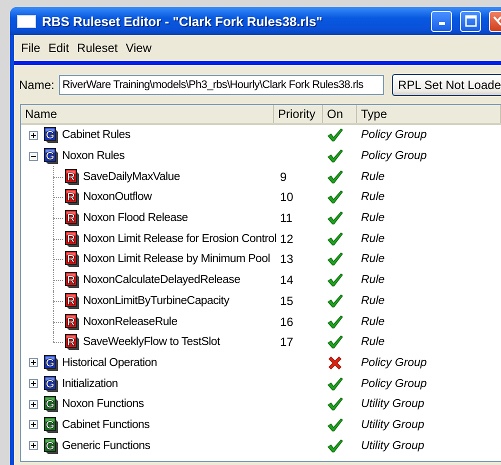 Image resolution: width=501 pixels, height=465 pixels. What do you see at coordinates (298, 114) in the screenshot?
I see `column-header: Priority` at bounding box center [298, 114].